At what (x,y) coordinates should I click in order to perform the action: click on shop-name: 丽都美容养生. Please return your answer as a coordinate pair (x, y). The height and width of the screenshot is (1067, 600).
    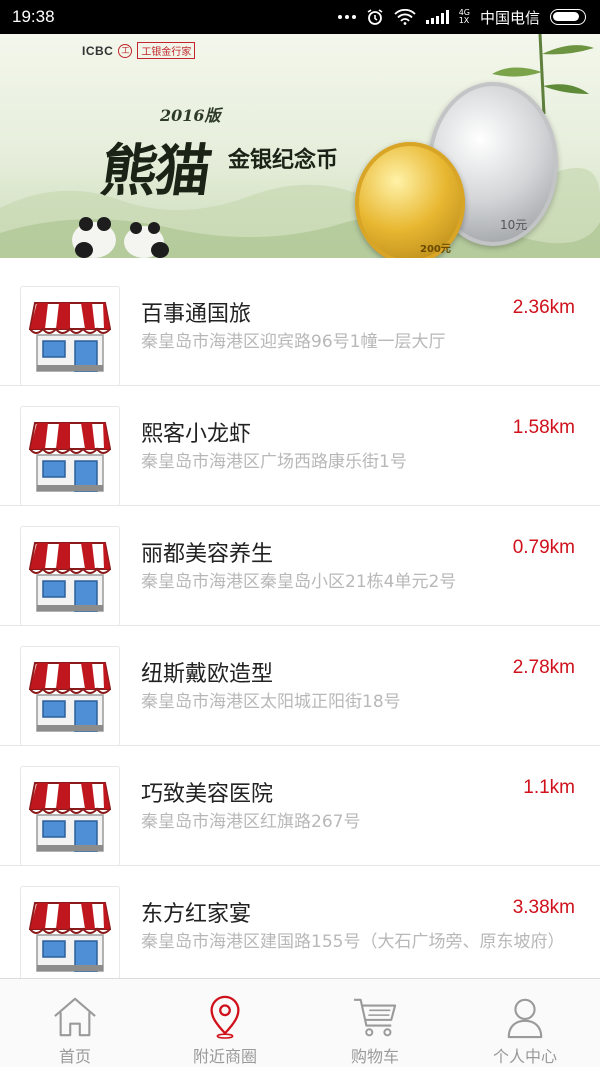
    Looking at the image, I should click on (207, 554).